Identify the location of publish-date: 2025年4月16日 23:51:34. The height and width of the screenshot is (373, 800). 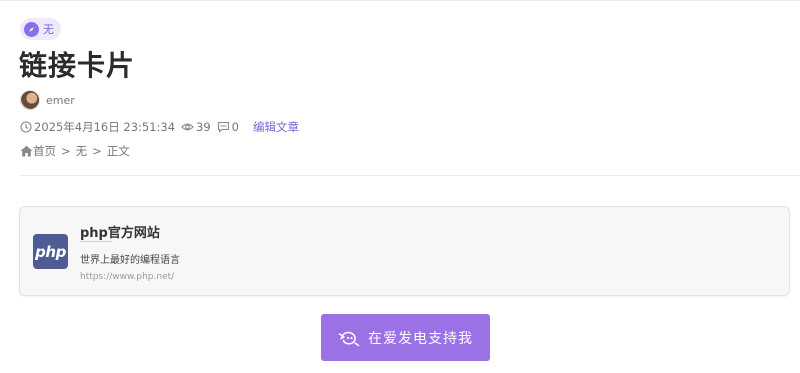
(97, 127).